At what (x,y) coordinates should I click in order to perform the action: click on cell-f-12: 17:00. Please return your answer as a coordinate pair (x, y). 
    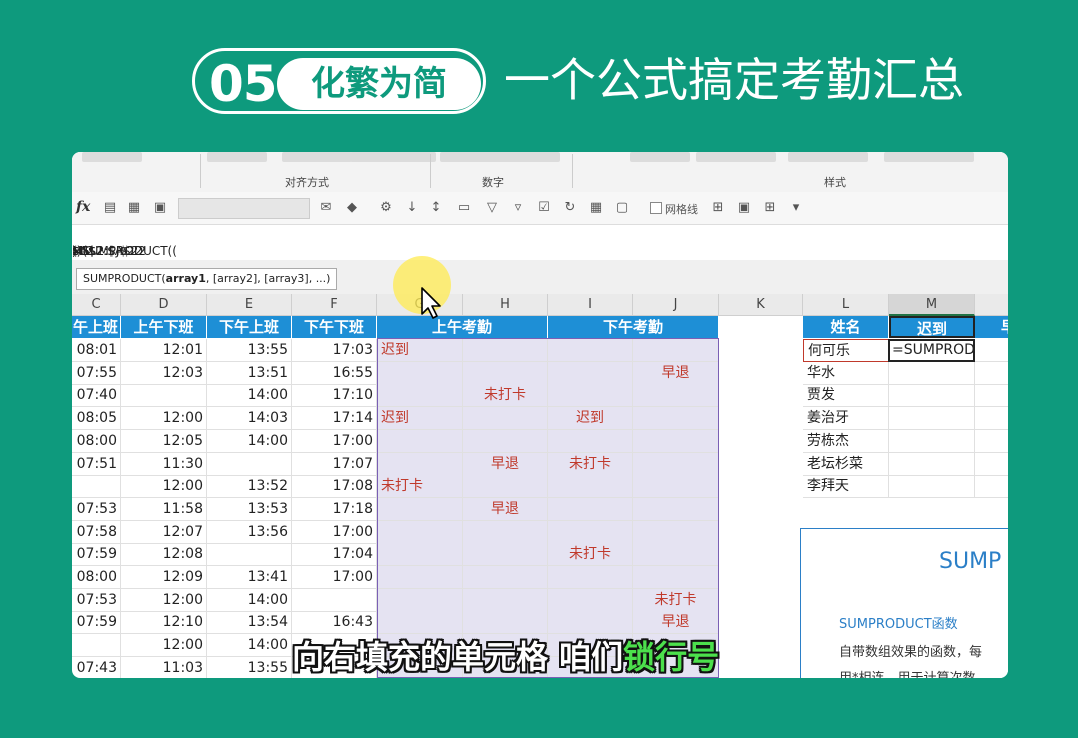
    Looking at the image, I should click on (334, 577).